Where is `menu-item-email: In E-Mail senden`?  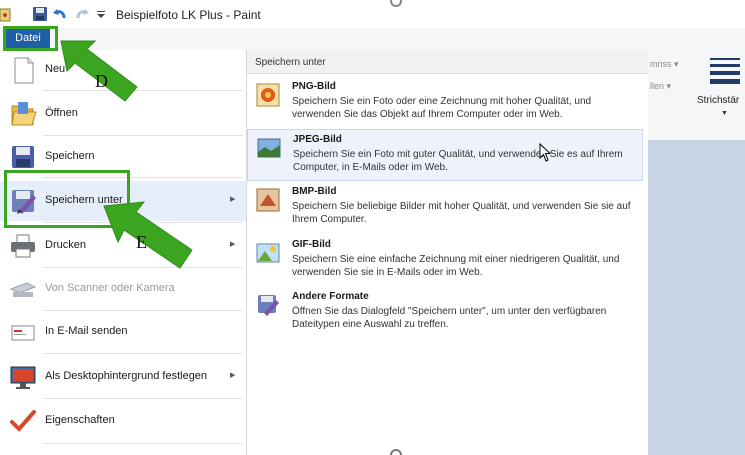 menu-item-email: In E-Mail senden is located at coordinates (123, 332).